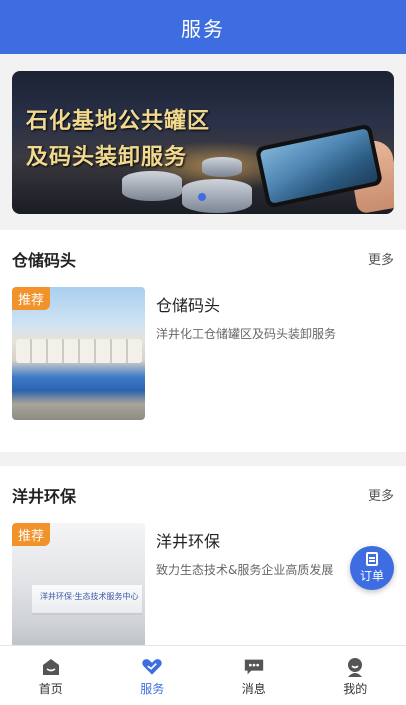 This screenshot has width=406, height=705. I want to click on section-title: 洋井环保, so click(44, 496).